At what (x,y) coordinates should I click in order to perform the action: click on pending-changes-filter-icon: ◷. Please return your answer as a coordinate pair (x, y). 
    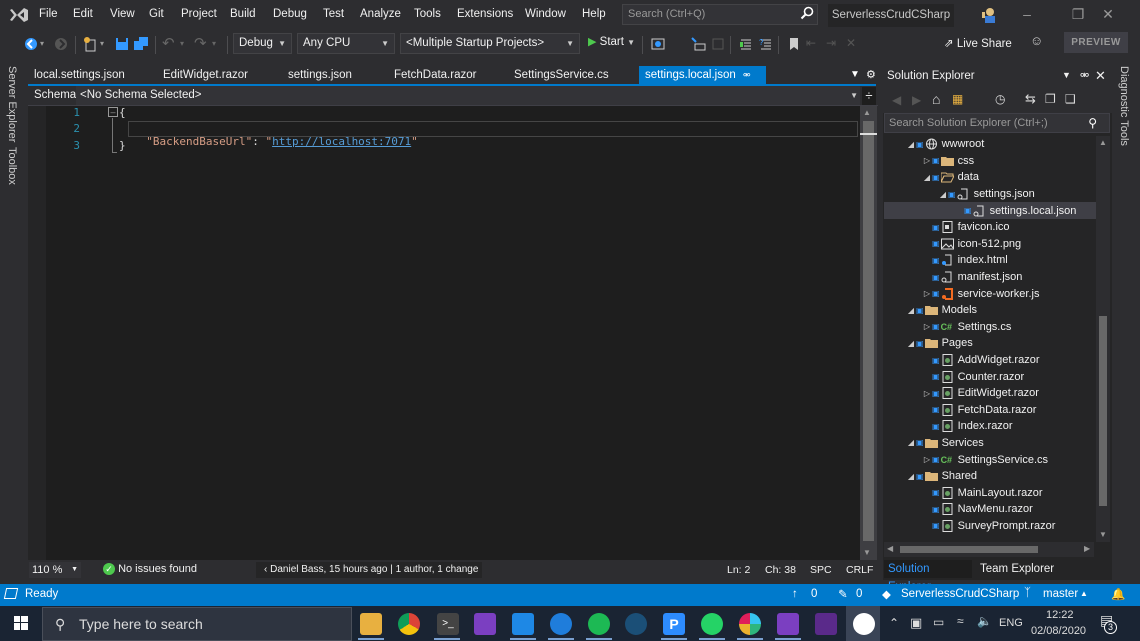
    Looking at the image, I should click on (1000, 99).